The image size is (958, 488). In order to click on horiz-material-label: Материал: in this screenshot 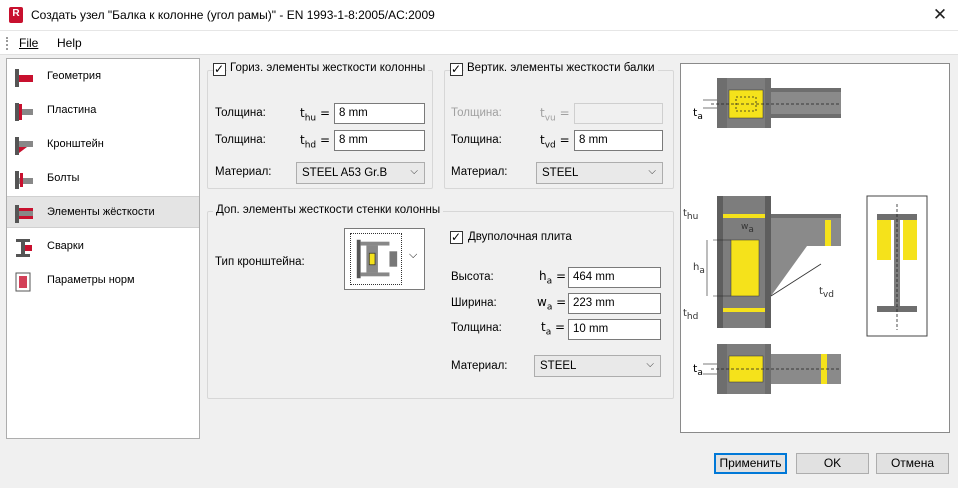, I will do `click(243, 172)`.